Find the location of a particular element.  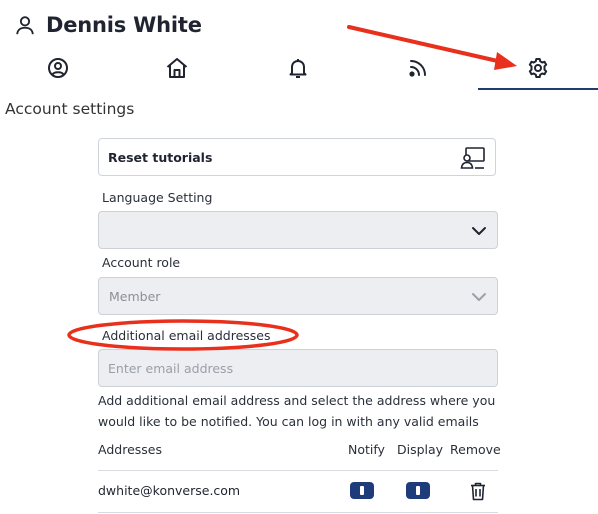

user-icon is located at coordinates (25, 25).